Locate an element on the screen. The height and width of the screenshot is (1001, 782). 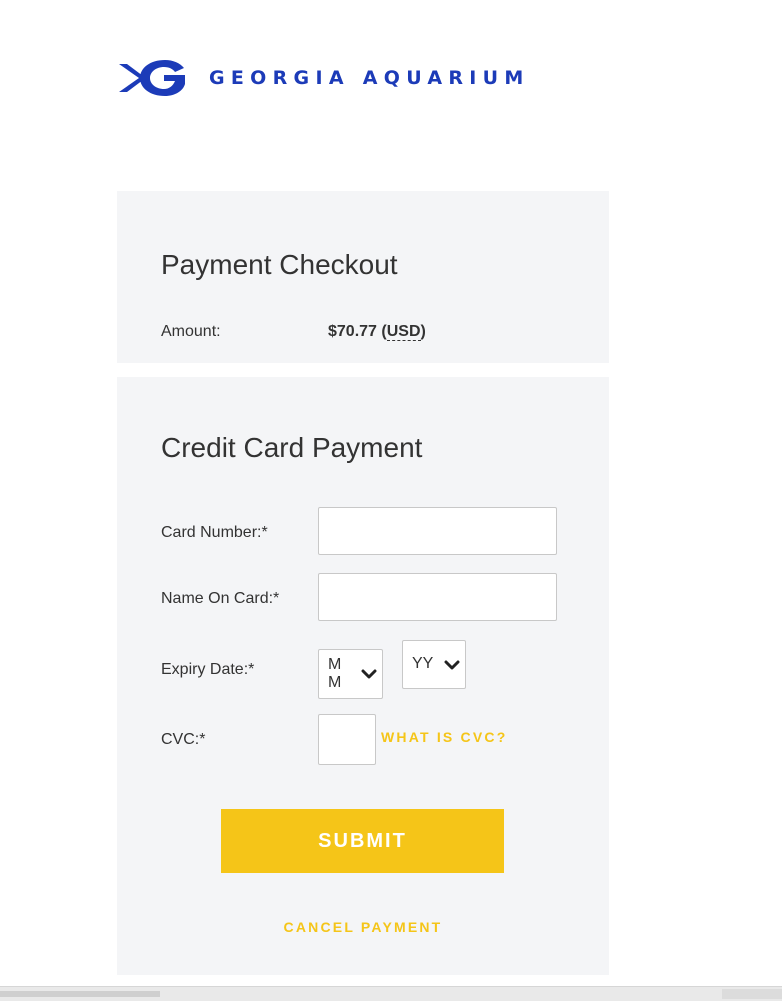
payment-checkout-panel: Payment Checkout Amount: $70.77 (USD) is located at coordinates (363, 277).